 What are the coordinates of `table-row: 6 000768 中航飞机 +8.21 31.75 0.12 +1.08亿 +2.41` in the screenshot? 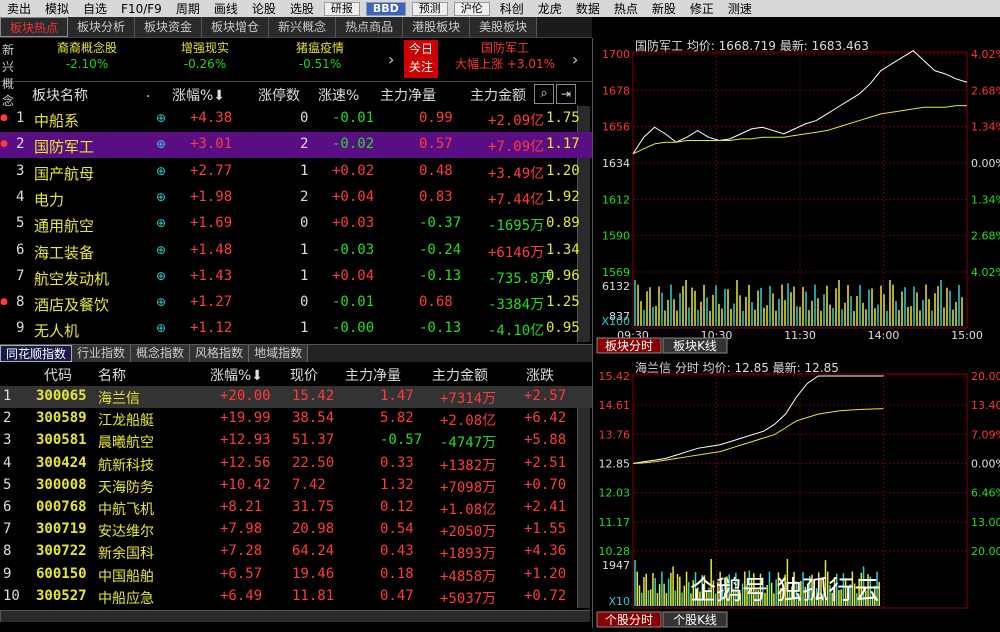 It's located at (296, 508).